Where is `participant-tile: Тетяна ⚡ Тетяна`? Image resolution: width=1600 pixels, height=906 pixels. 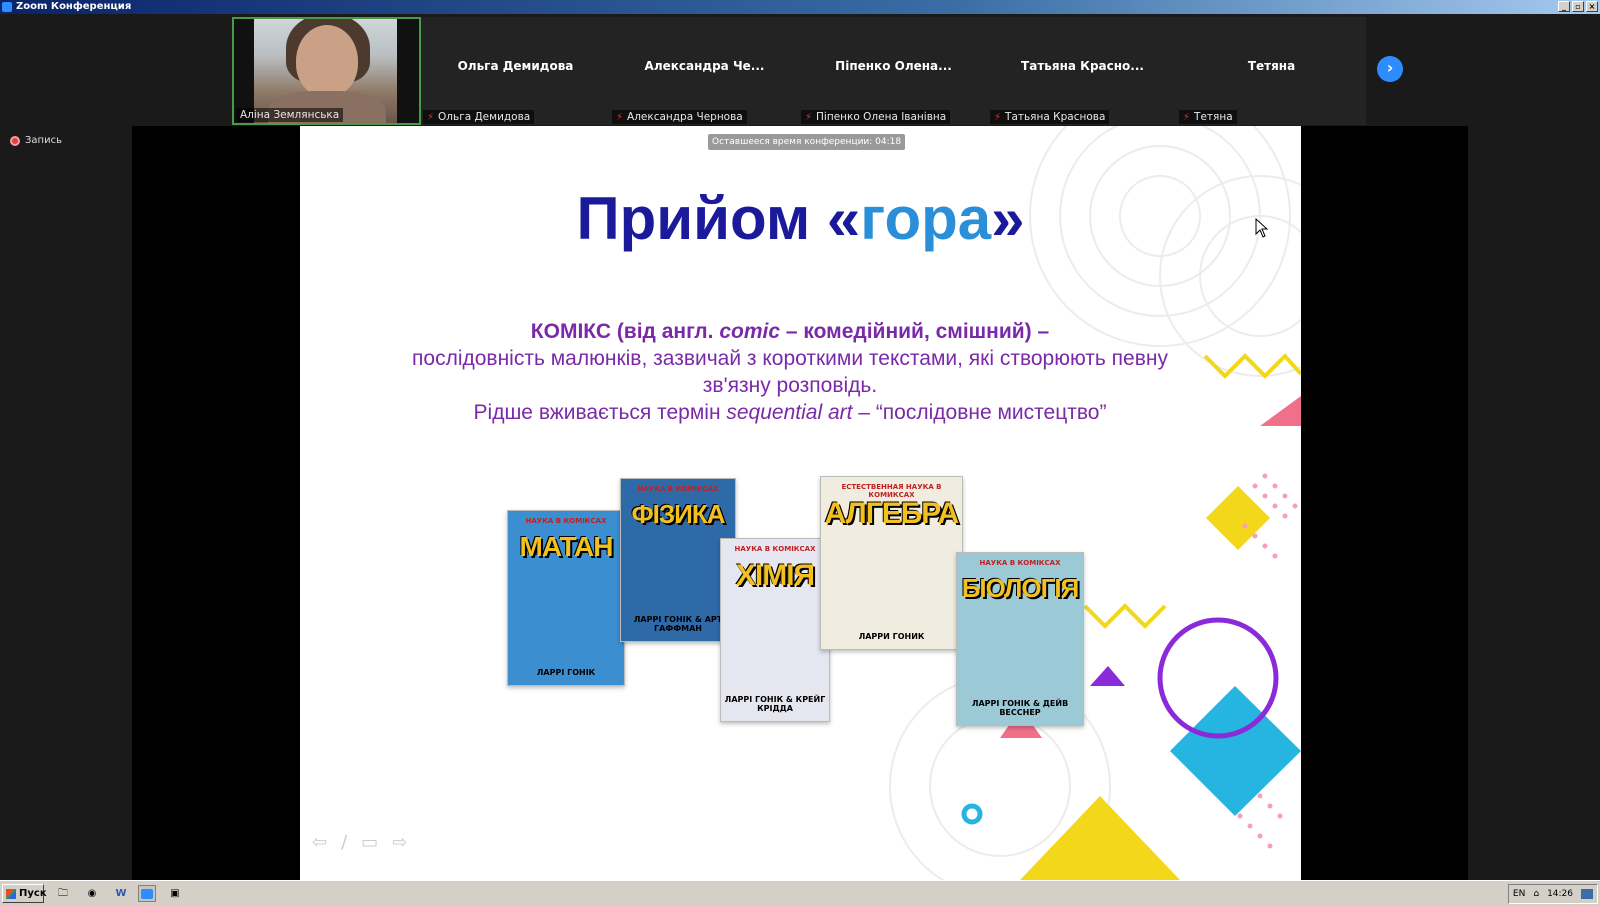
participant-tile: Тетяна ⚡ Тетяна is located at coordinates (1271, 71).